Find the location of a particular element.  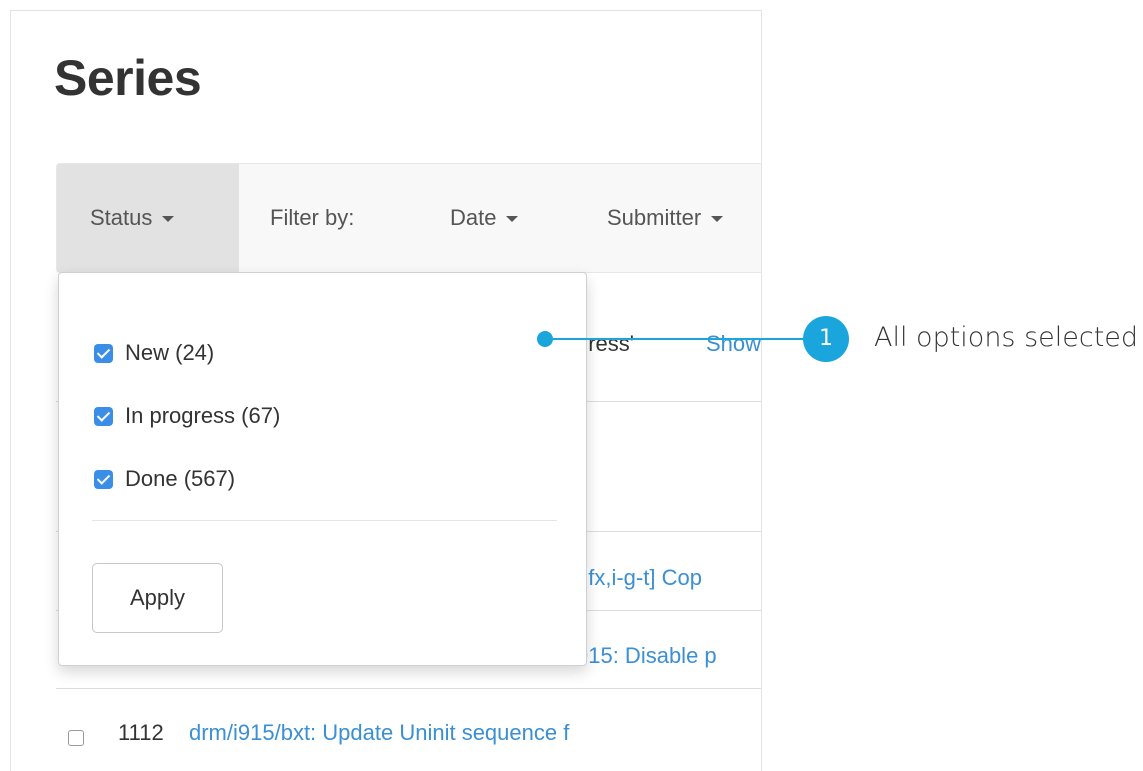

row-divider is located at coordinates (408, 688).